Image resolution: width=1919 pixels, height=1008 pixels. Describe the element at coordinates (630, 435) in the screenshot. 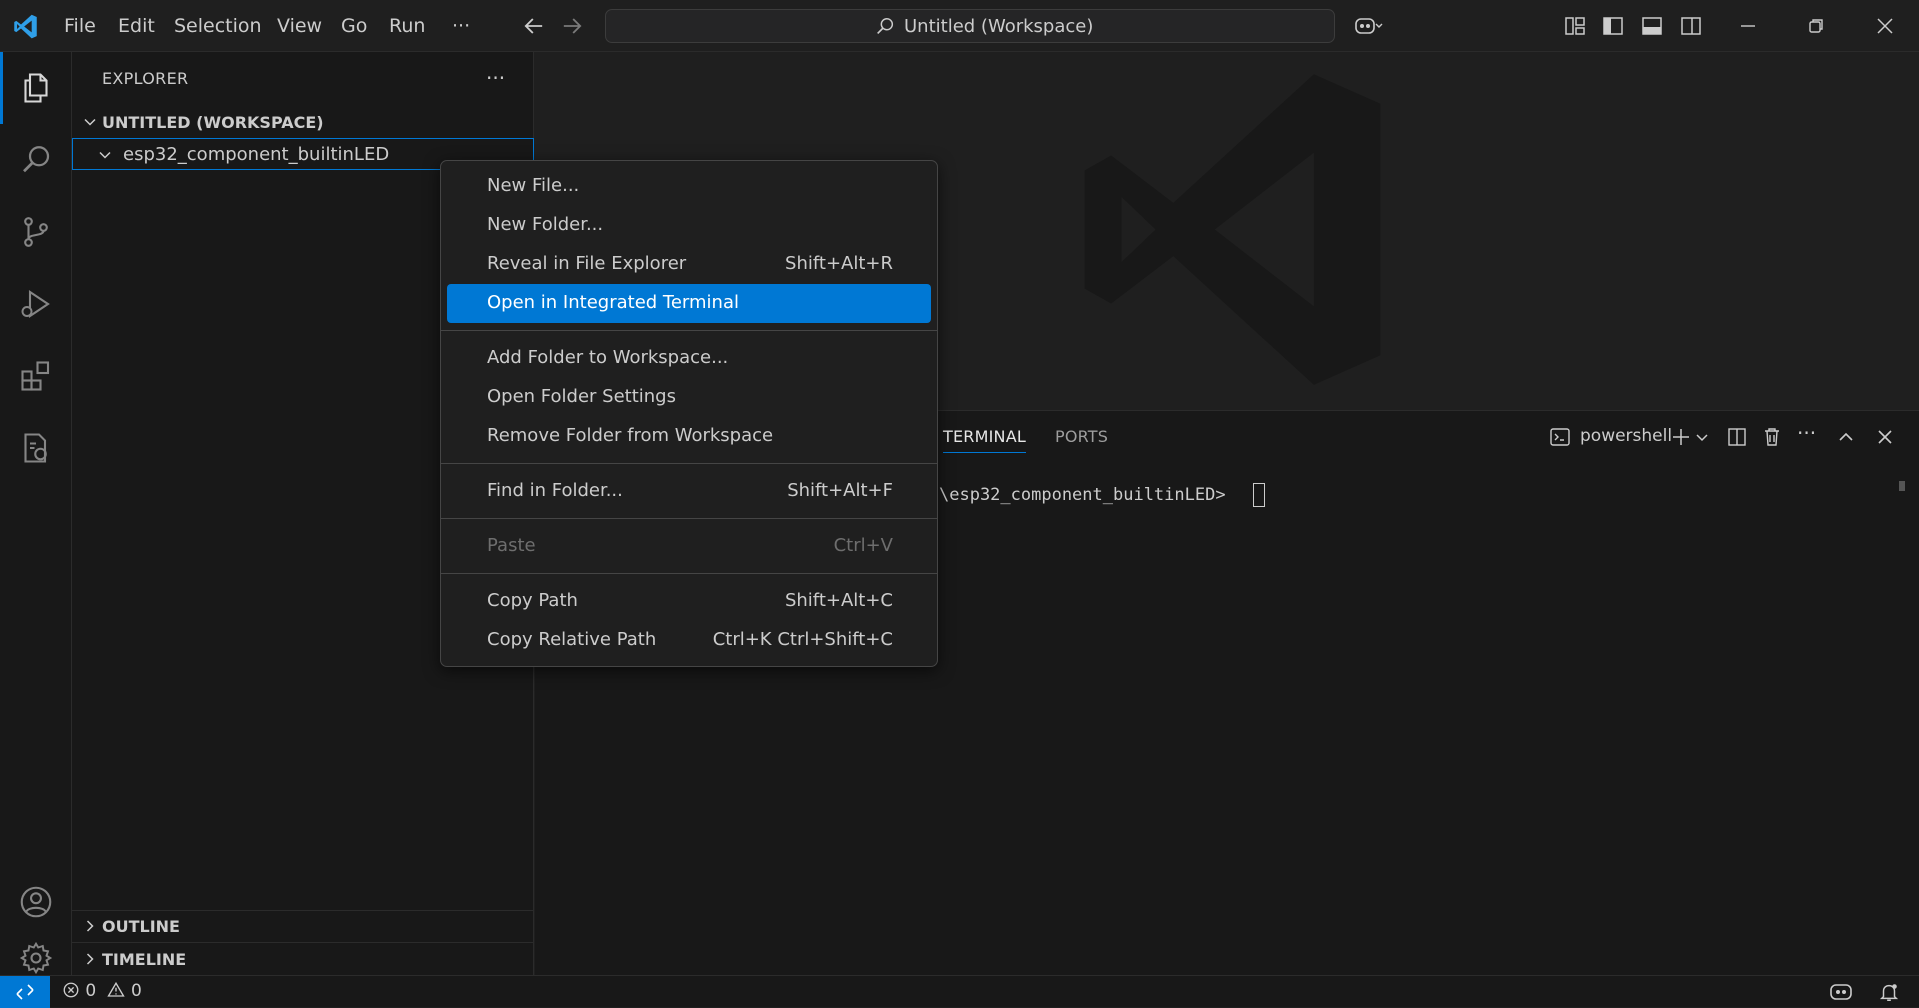

I see `menu-item-label: Remove Folder from Workspace` at that location.